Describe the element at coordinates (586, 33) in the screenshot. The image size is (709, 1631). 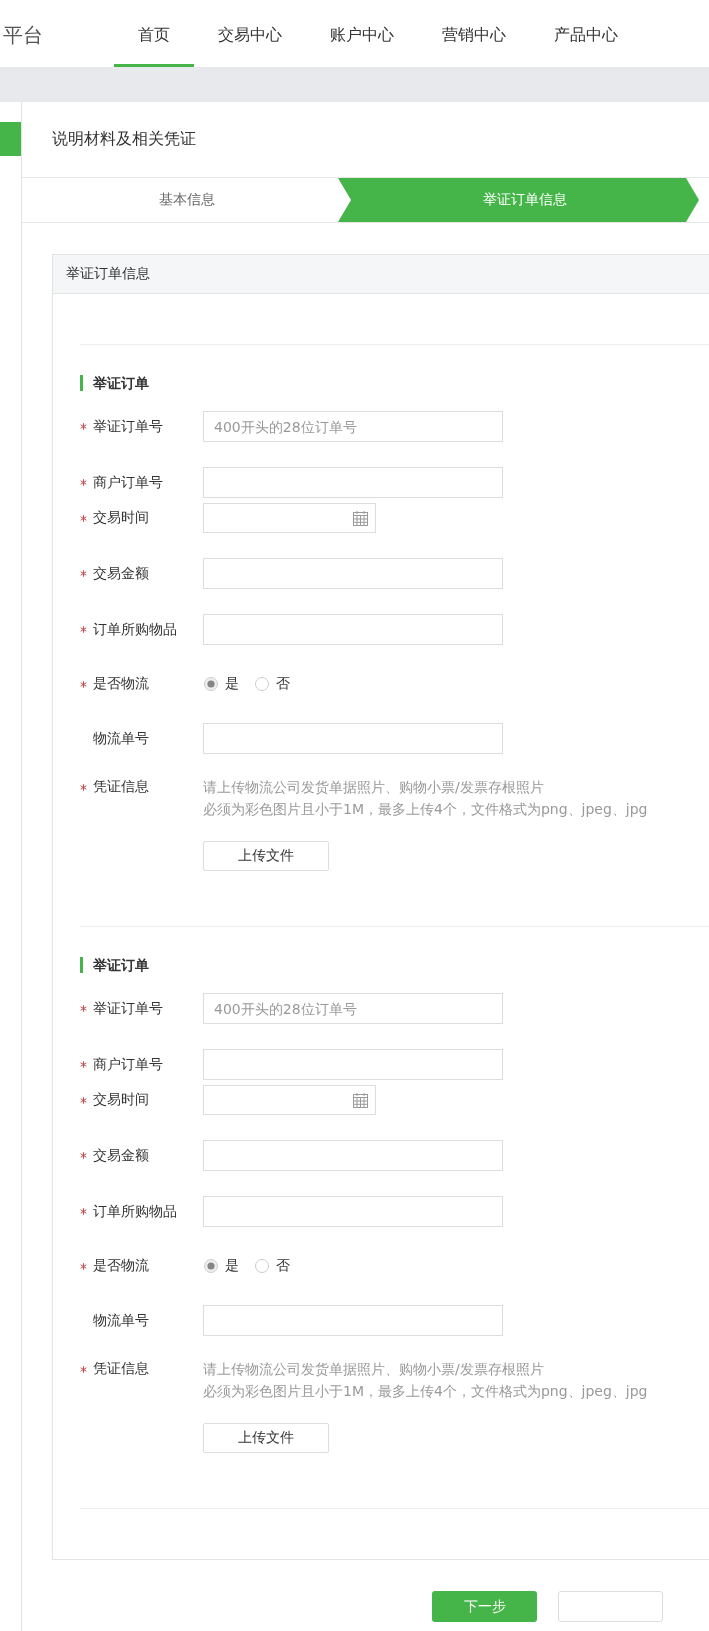
I see `nav-tab: 产品中心` at that location.